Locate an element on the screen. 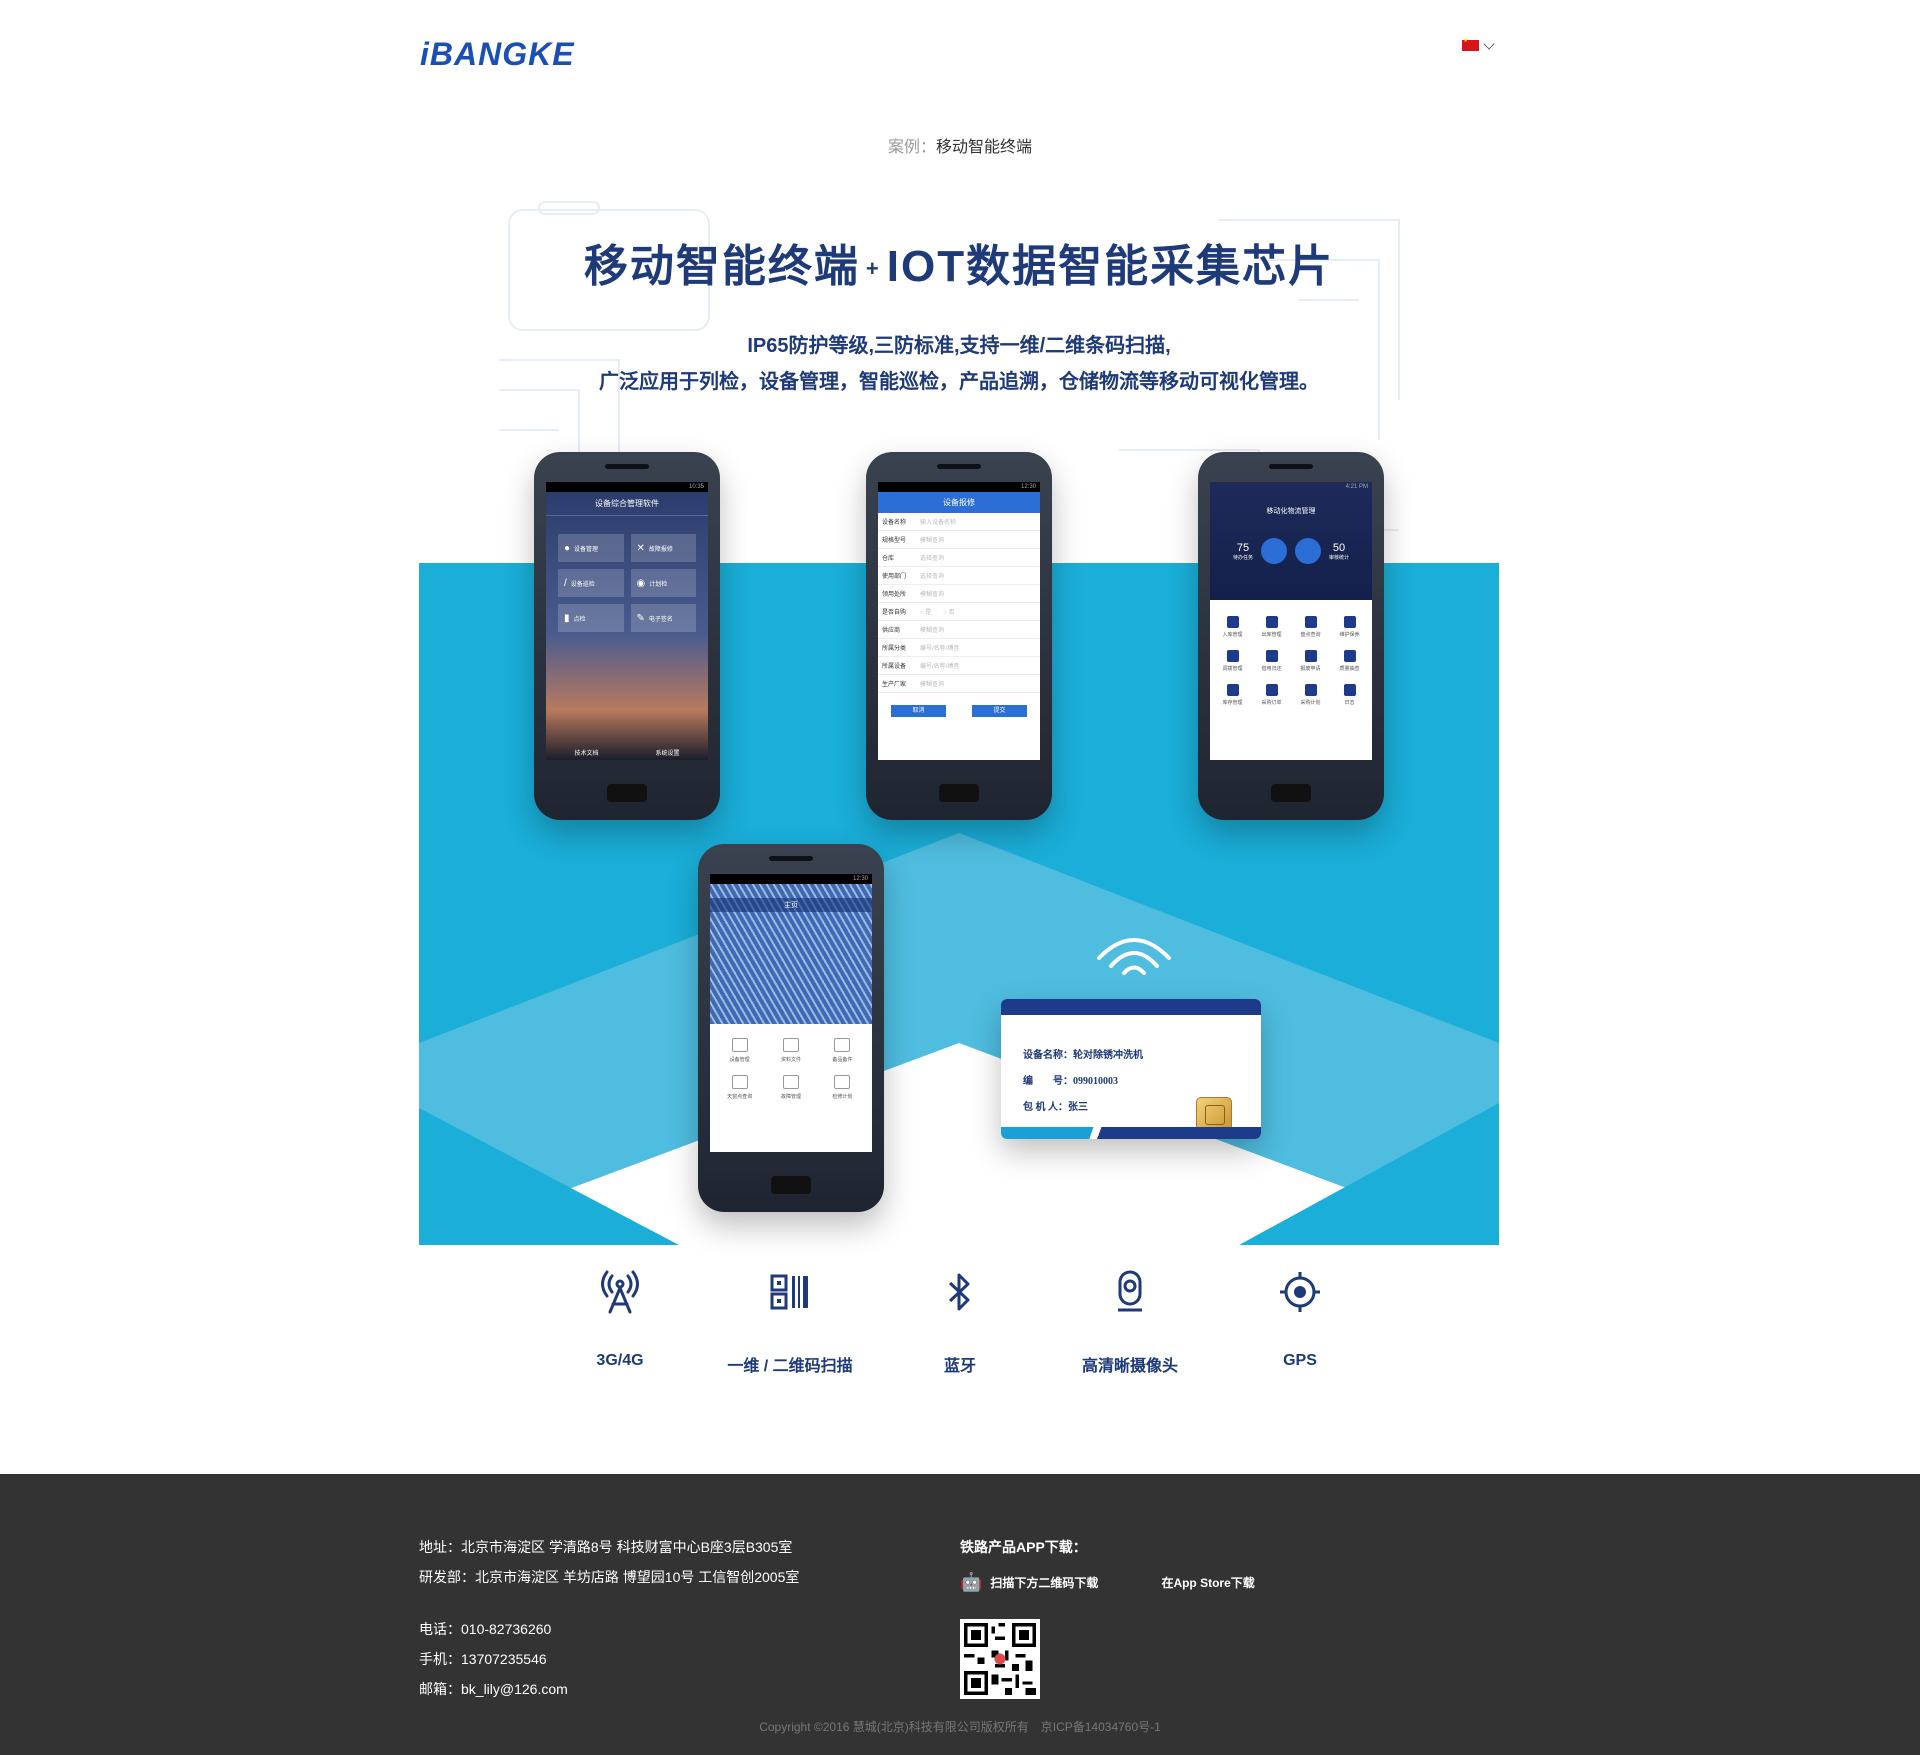 This screenshot has height=1755, width=1920. app-shortcut: 天窗点查询 is located at coordinates (739, 1087).